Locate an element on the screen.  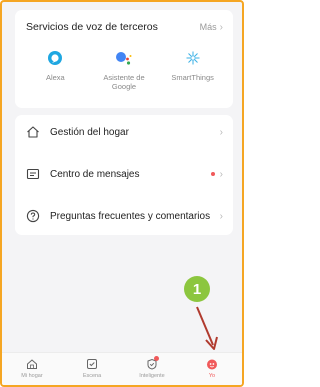
alexa-icon is located at coordinates (55, 58).